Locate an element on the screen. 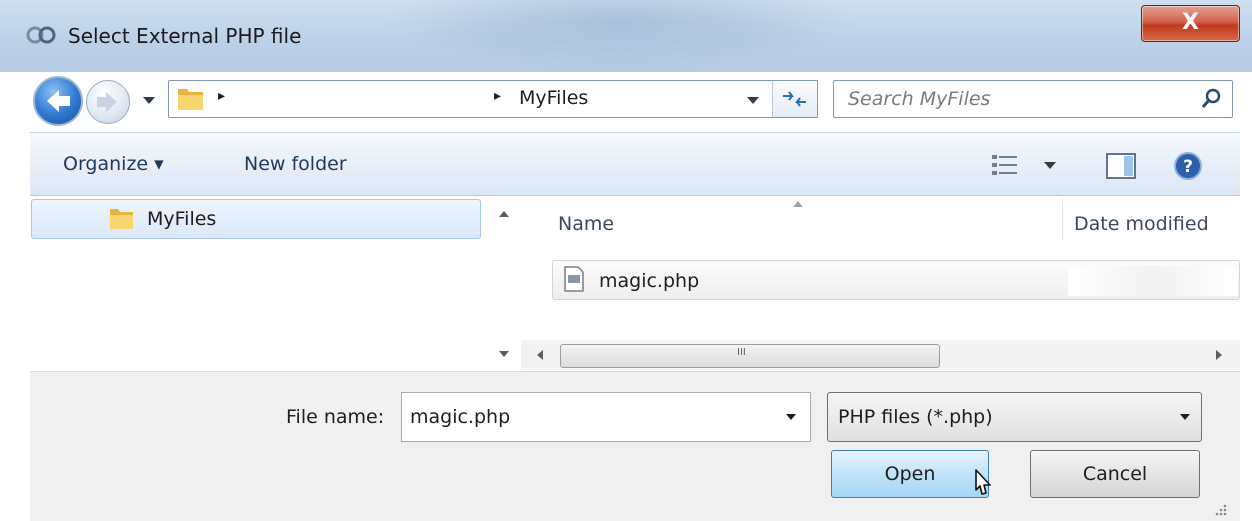 This screenshot has width=1252, height=521. scroll-right-icon is located at coordinates (1219, 355).